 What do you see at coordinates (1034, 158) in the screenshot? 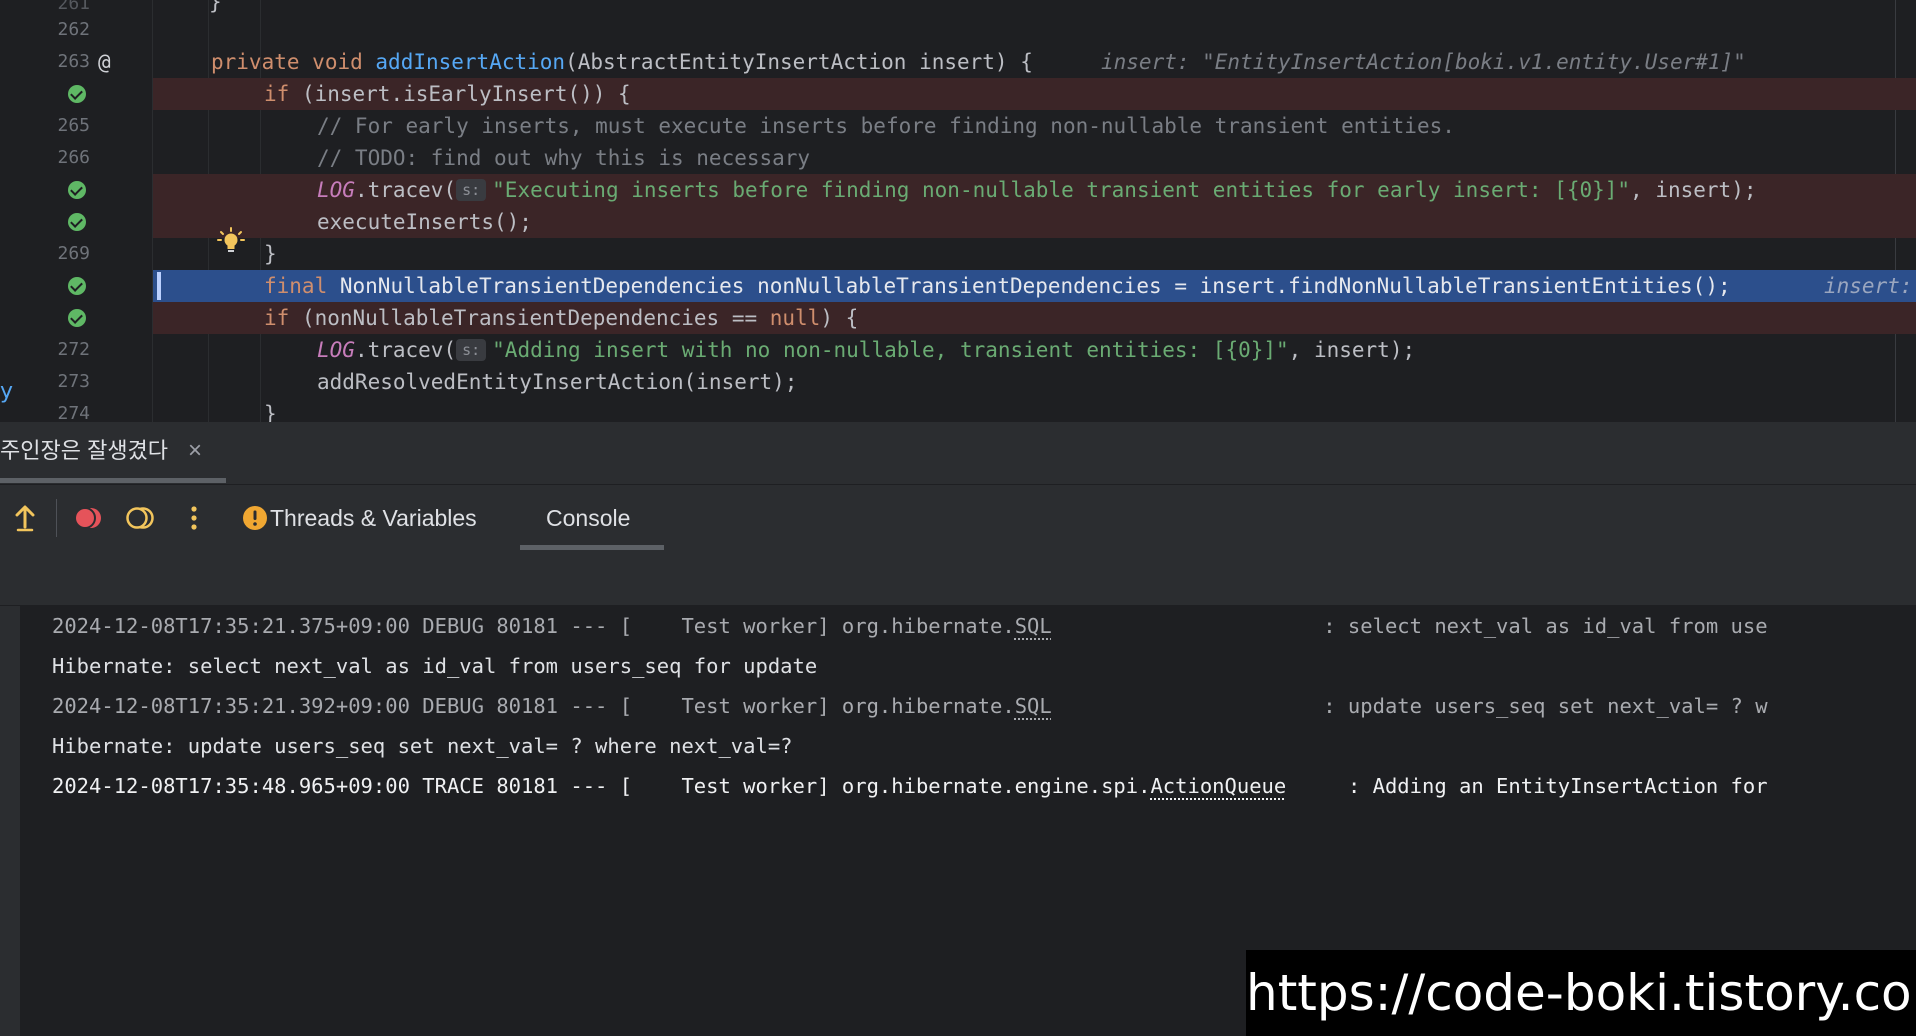
I see `code-line: // TODO: find out why this is necessary` at bounding box center [1034, 158].